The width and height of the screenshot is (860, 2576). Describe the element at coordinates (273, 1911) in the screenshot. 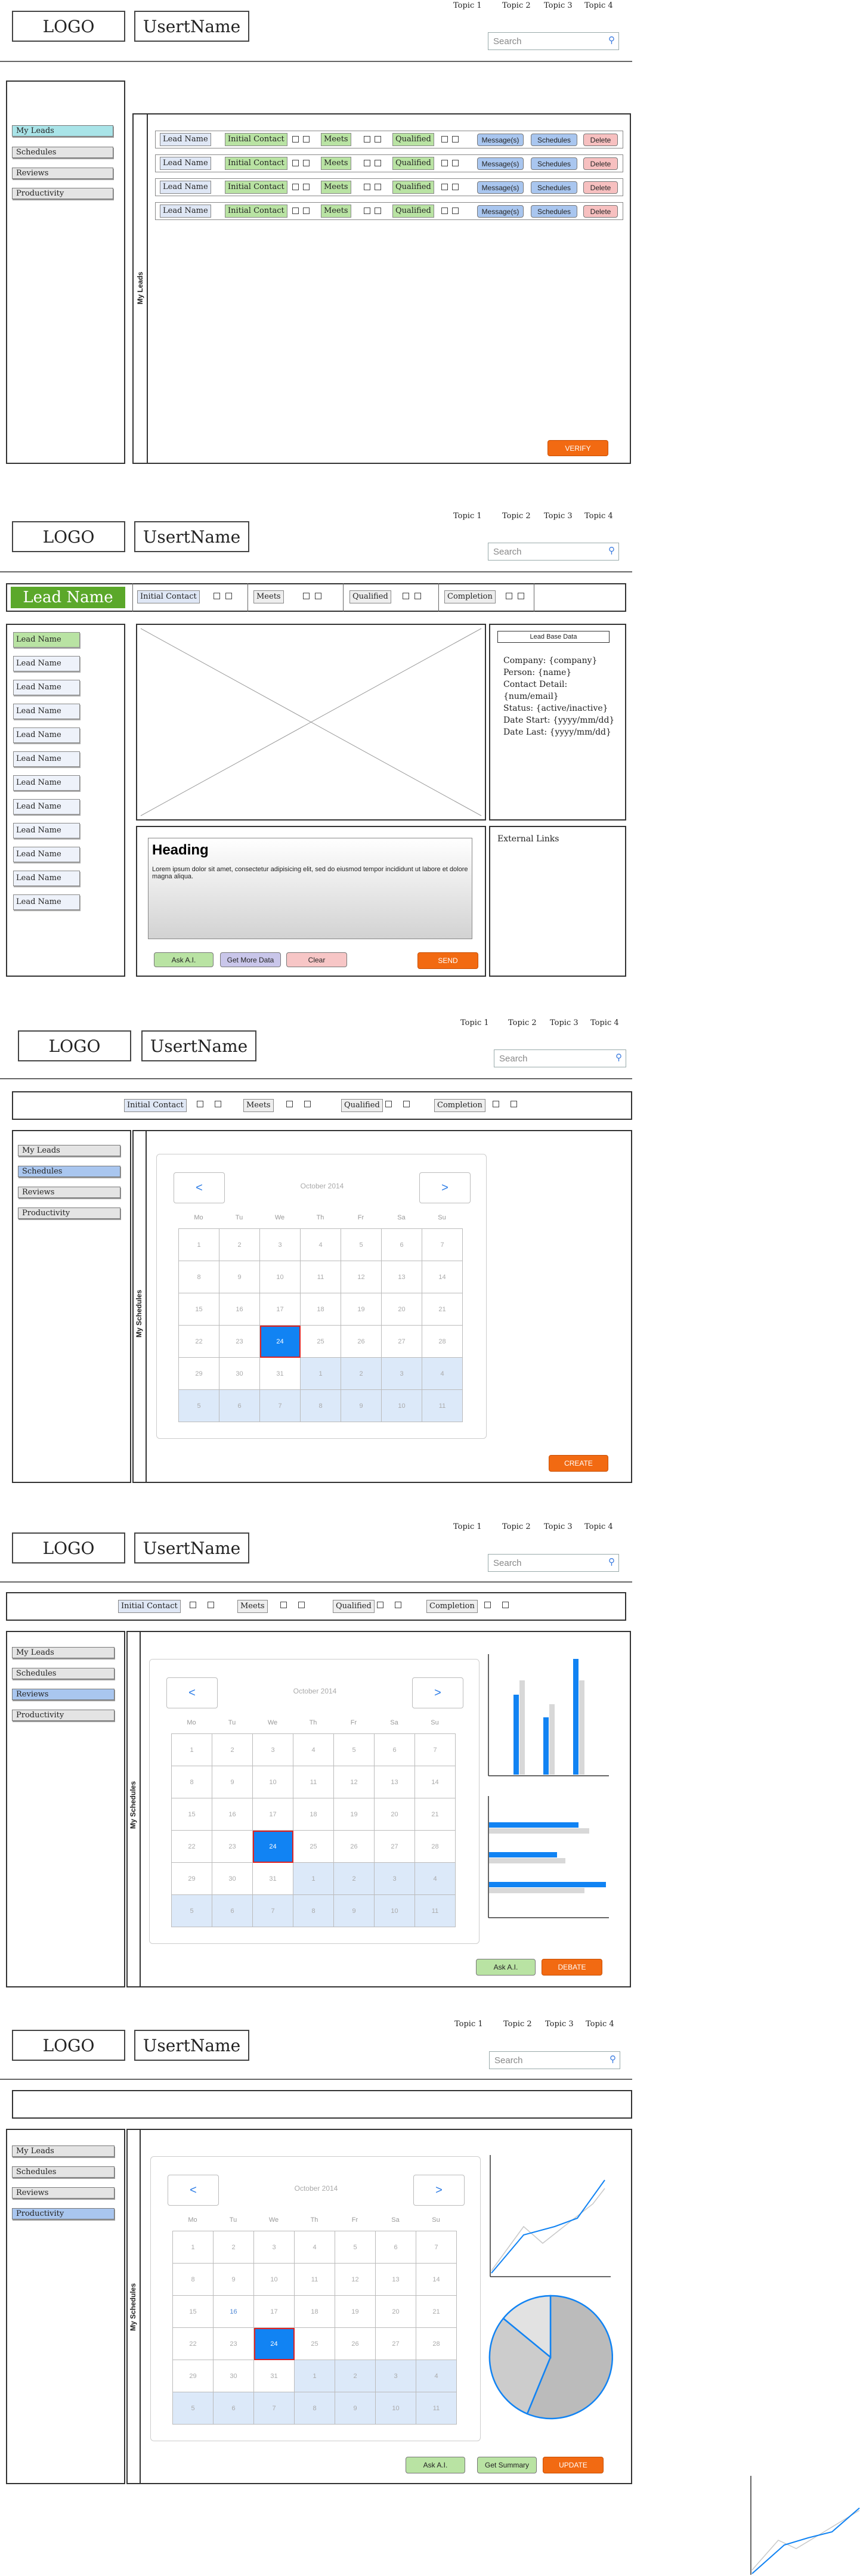

I see `calendar-day: 7` at that location.